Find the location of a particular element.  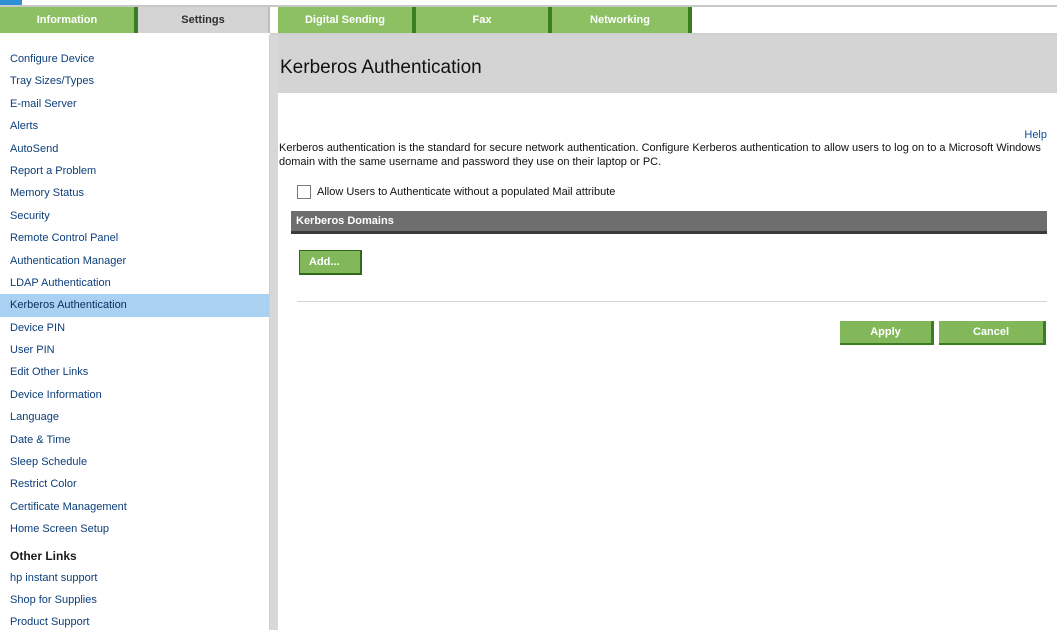

sidebar-item-edit-other-links: Edit Other Links is located at coordinates (134, 372).